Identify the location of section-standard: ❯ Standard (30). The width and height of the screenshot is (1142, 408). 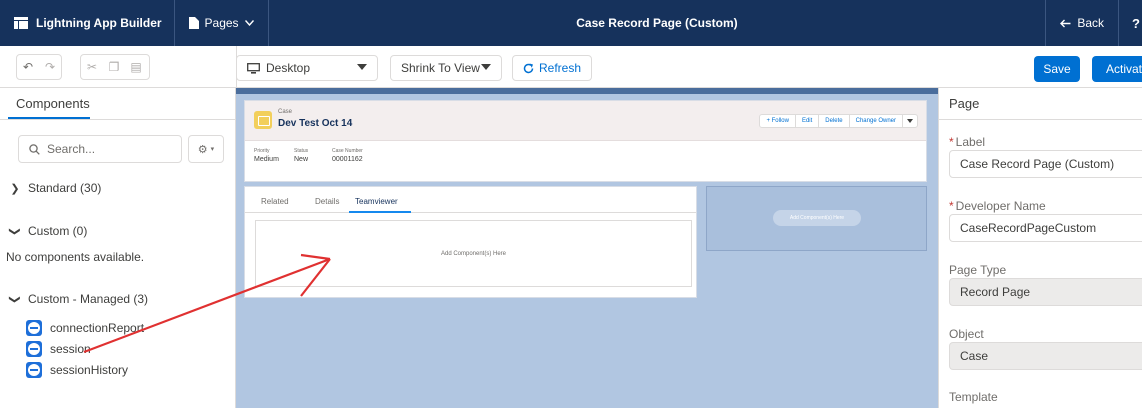
(55, 188).